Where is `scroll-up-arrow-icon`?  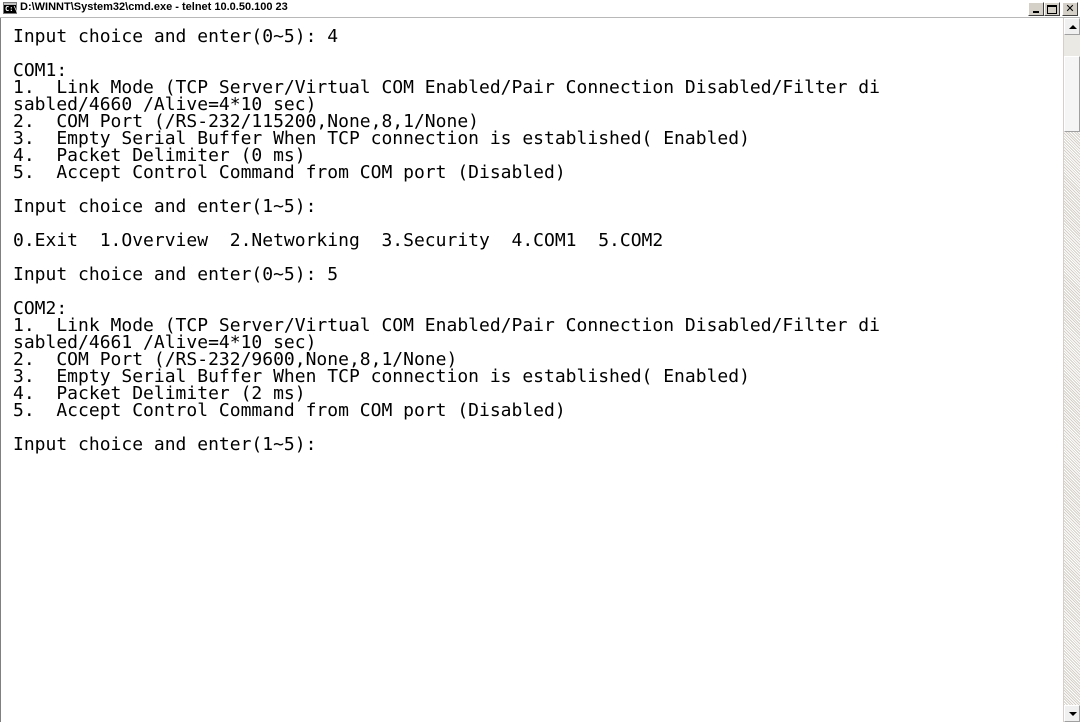
scroll-up-arrow-icon is located at coordinates (1073, 27).